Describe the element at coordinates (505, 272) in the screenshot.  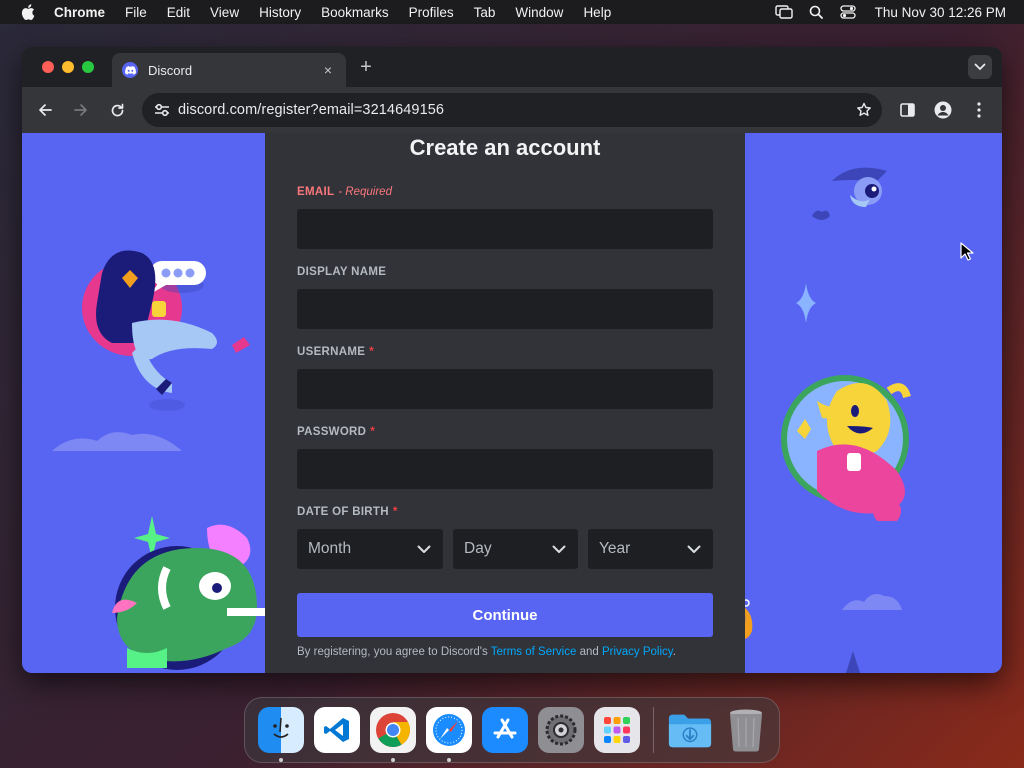
I see `display-name-label: DISPLAY NAME` at that location.